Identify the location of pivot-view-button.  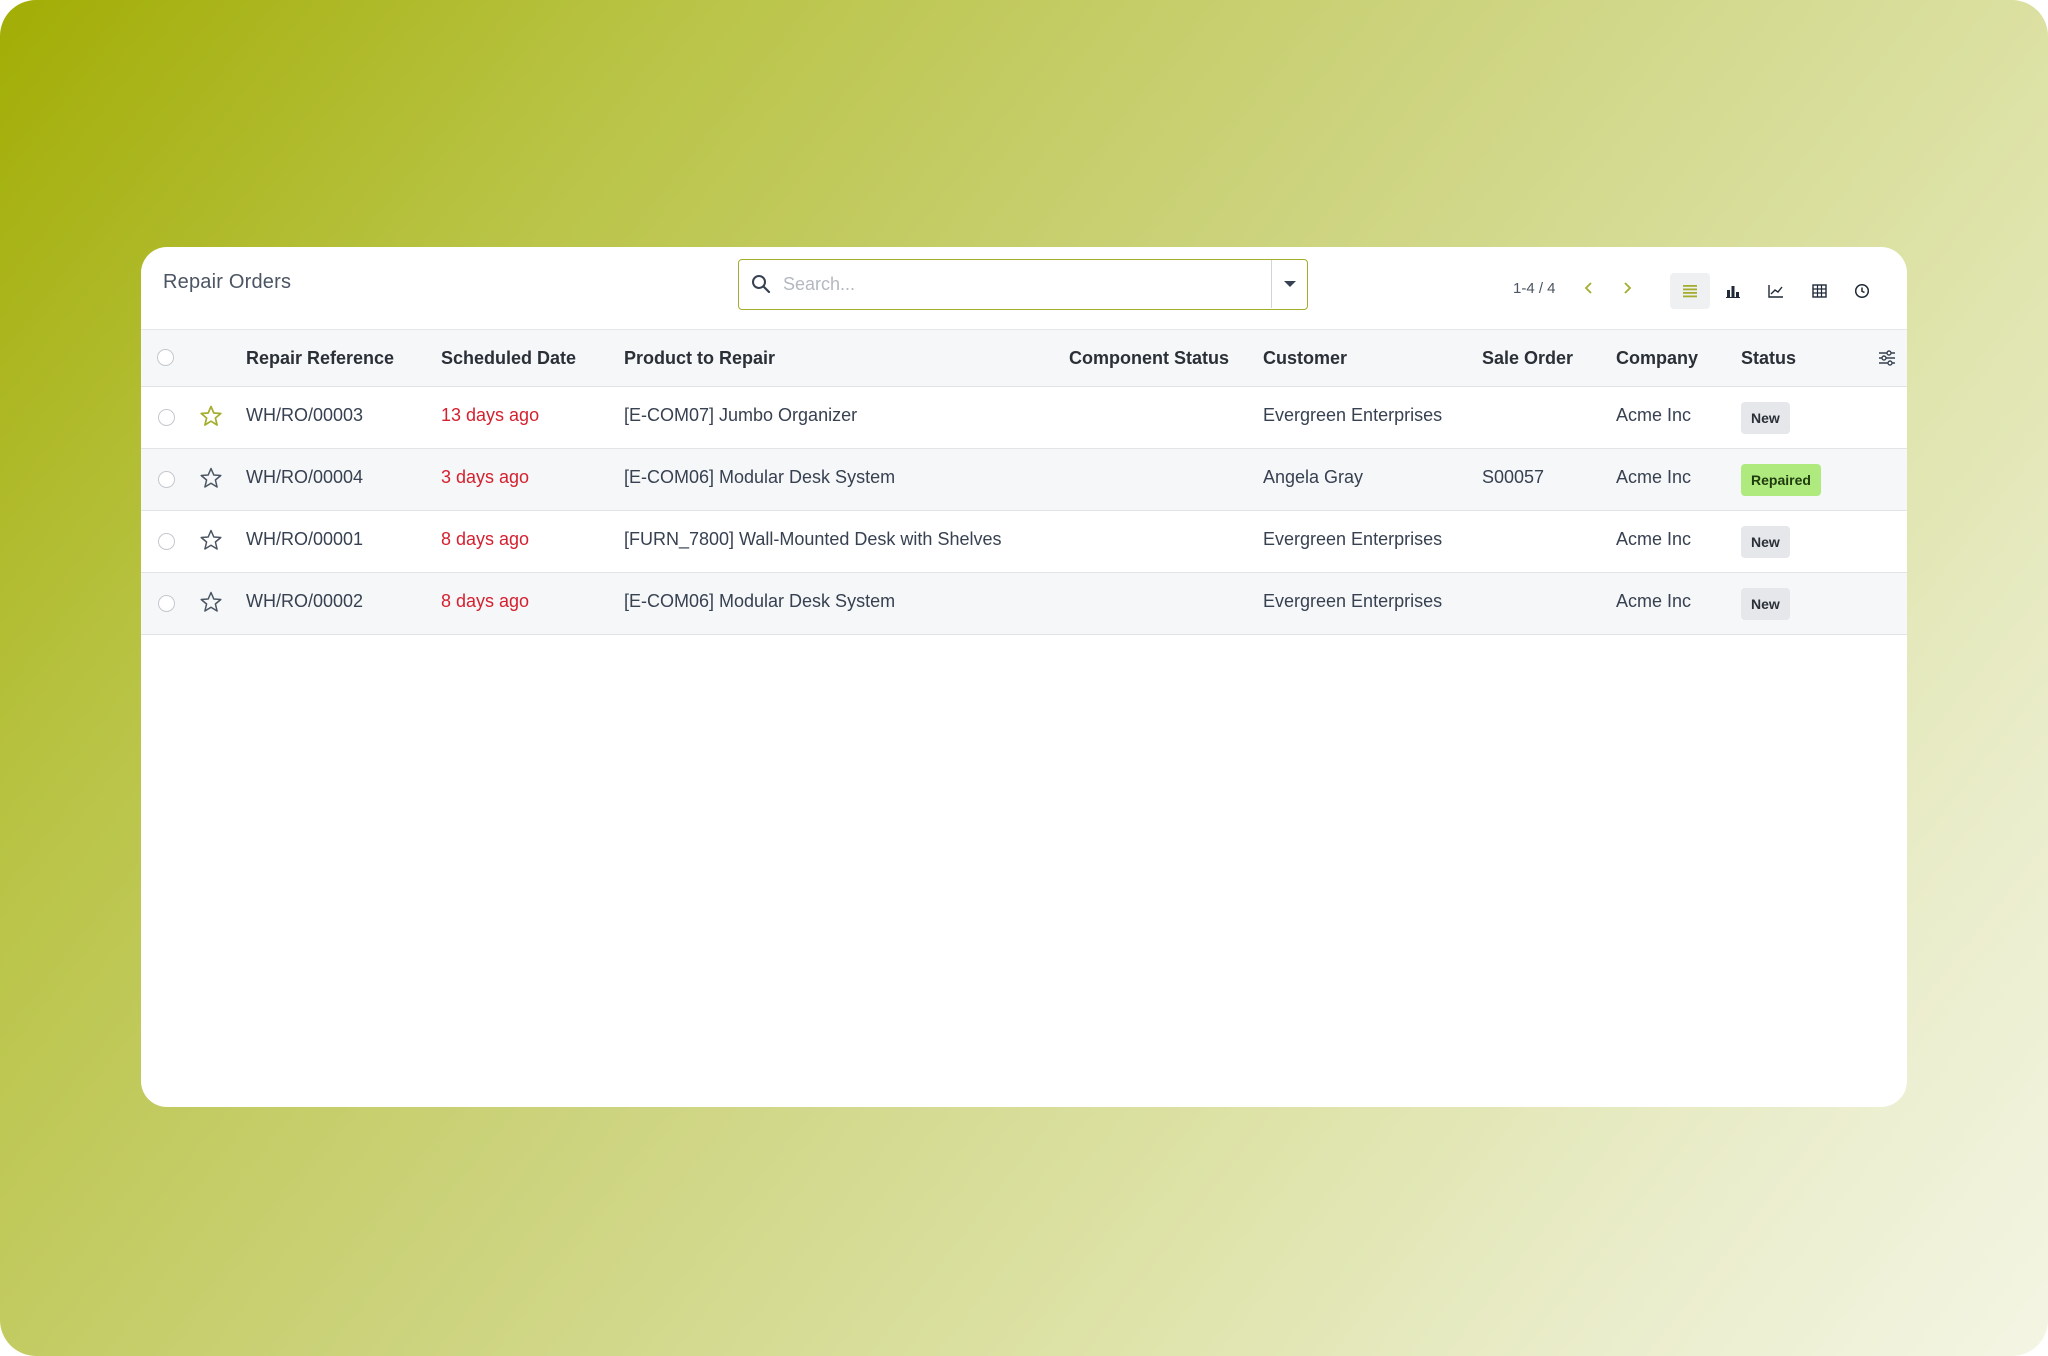
(1819, 291).